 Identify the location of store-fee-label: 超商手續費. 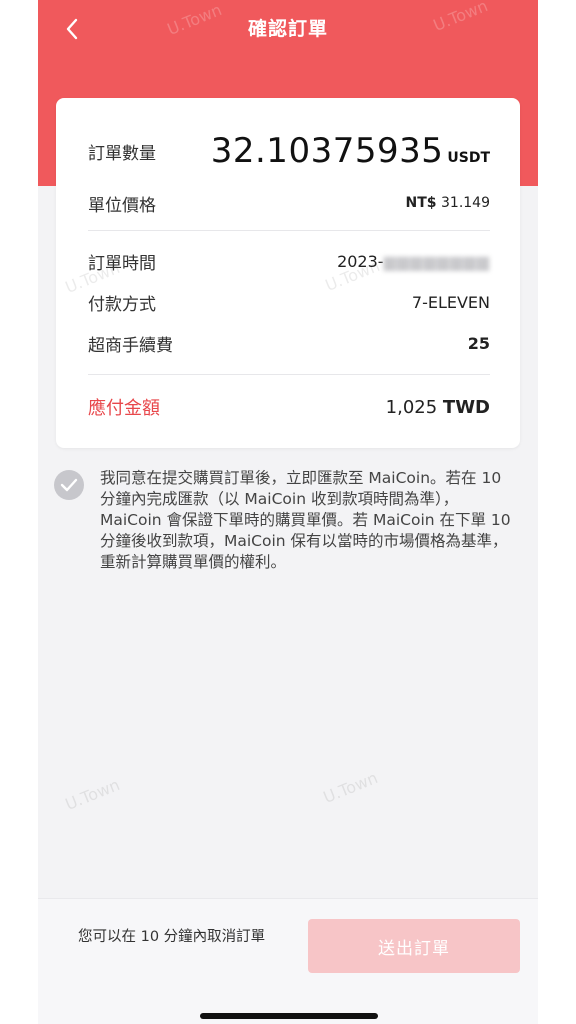
(130, 345).